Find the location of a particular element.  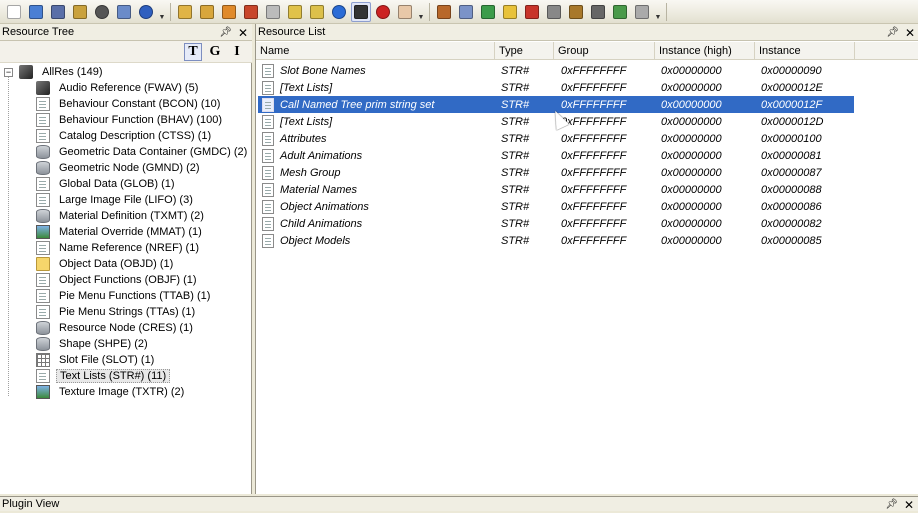

tree-item: Catalog Description (CTSS) (1) is located at coordinates (125, 136).